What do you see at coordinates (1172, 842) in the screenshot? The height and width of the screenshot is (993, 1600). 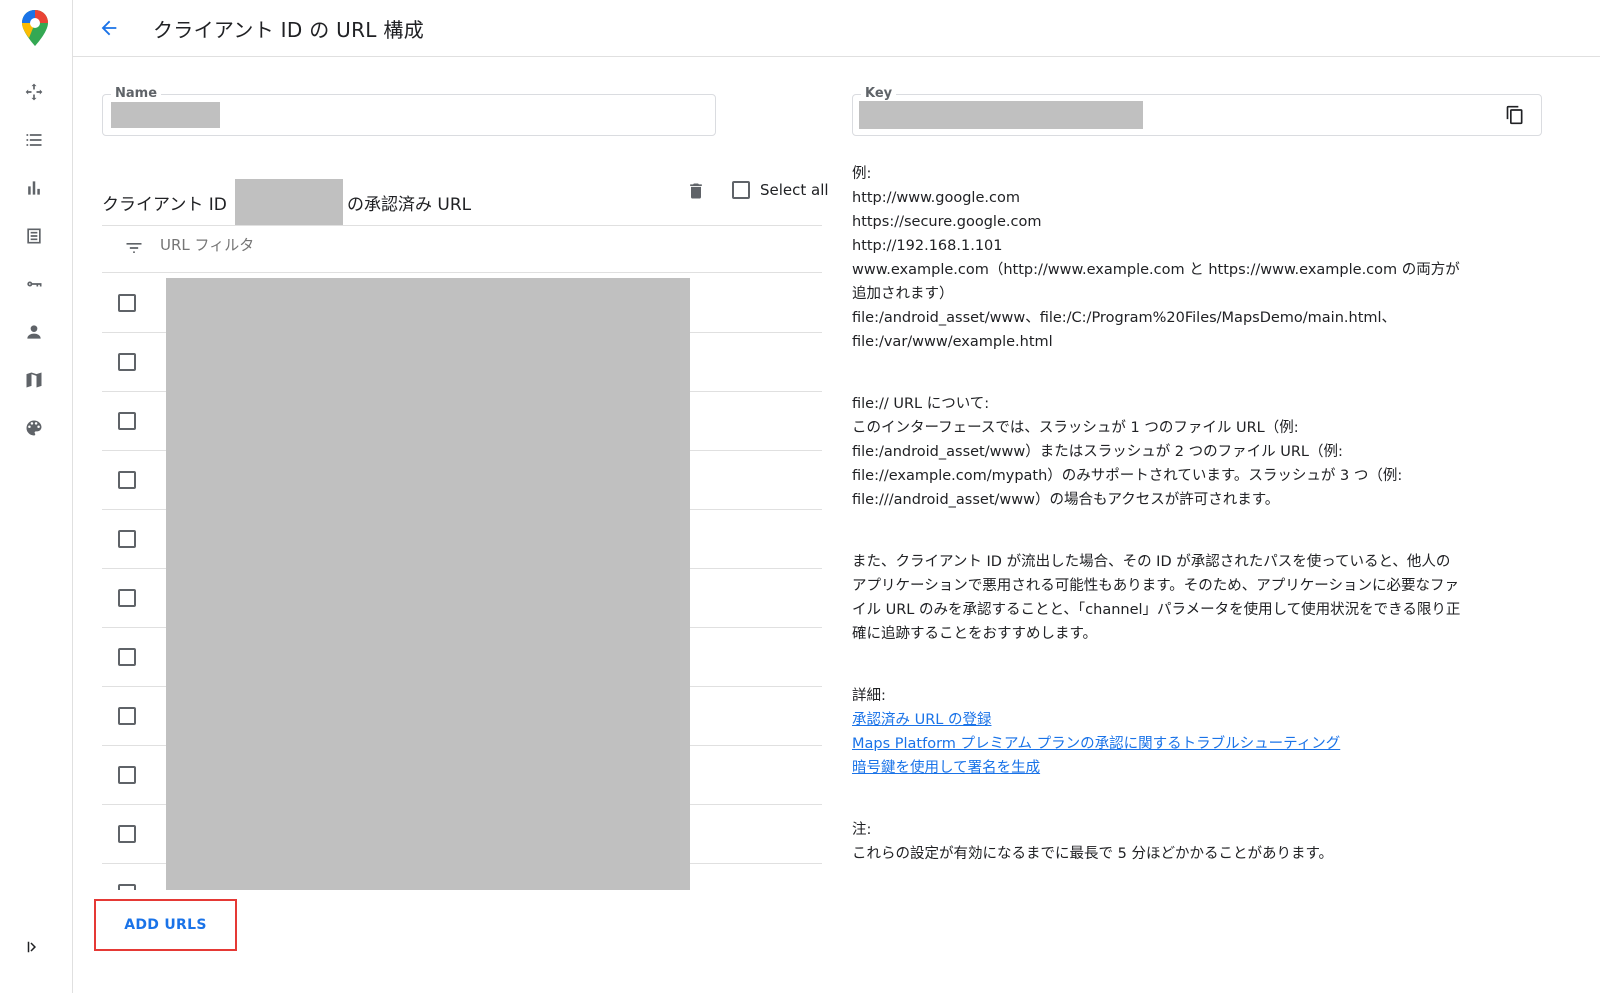 I see `note-section: 注: これらの設定が有効になるまでに最長で 5 分ほどかかることがあります。` at bounding box center [1172, 842].